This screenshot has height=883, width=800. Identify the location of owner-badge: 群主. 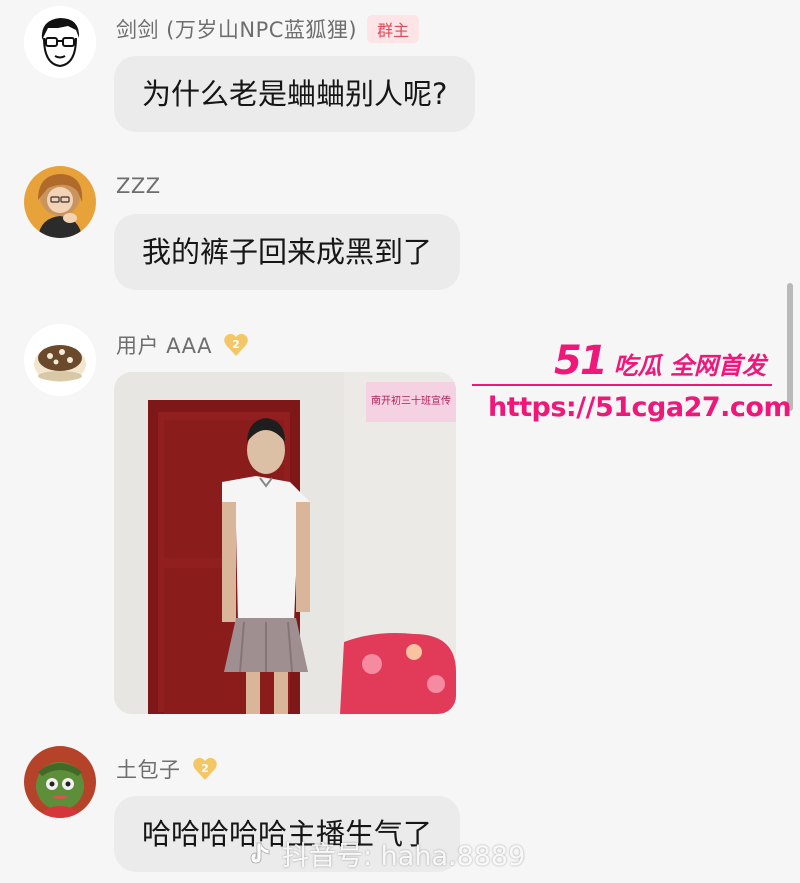
(393, 29).